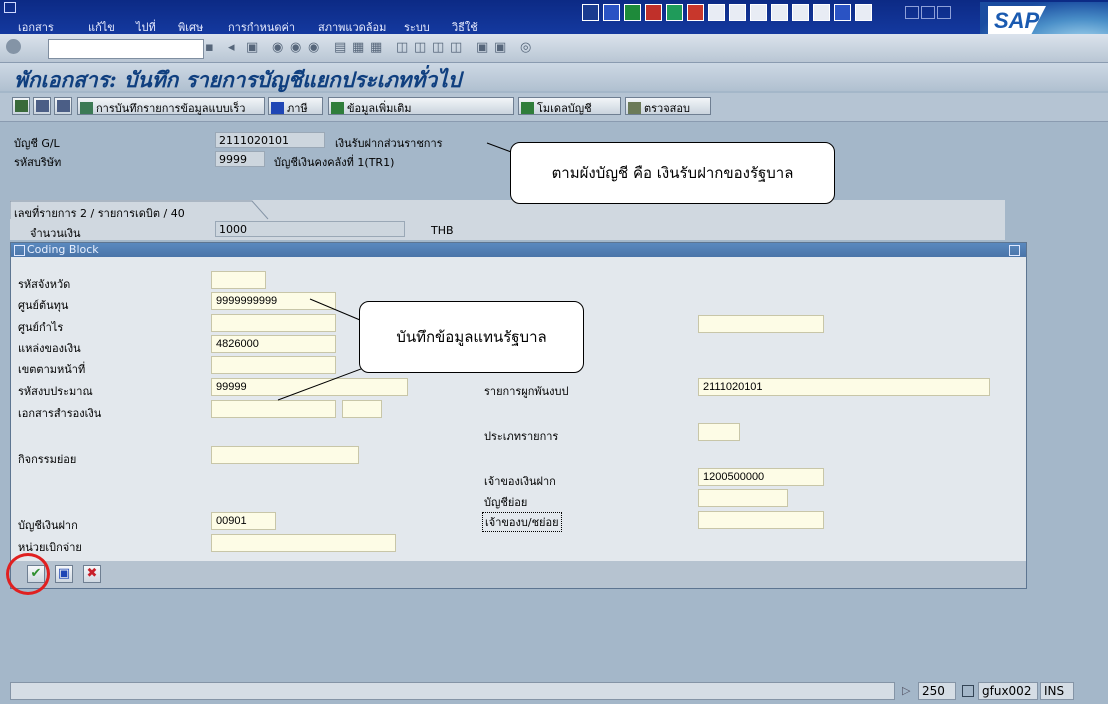 The width and height of the screenshot is (1108, 704). What do you see at coordinates (653, 12) in the screenshot?
I see `graphic-icon` at bounding box center [653, 12].